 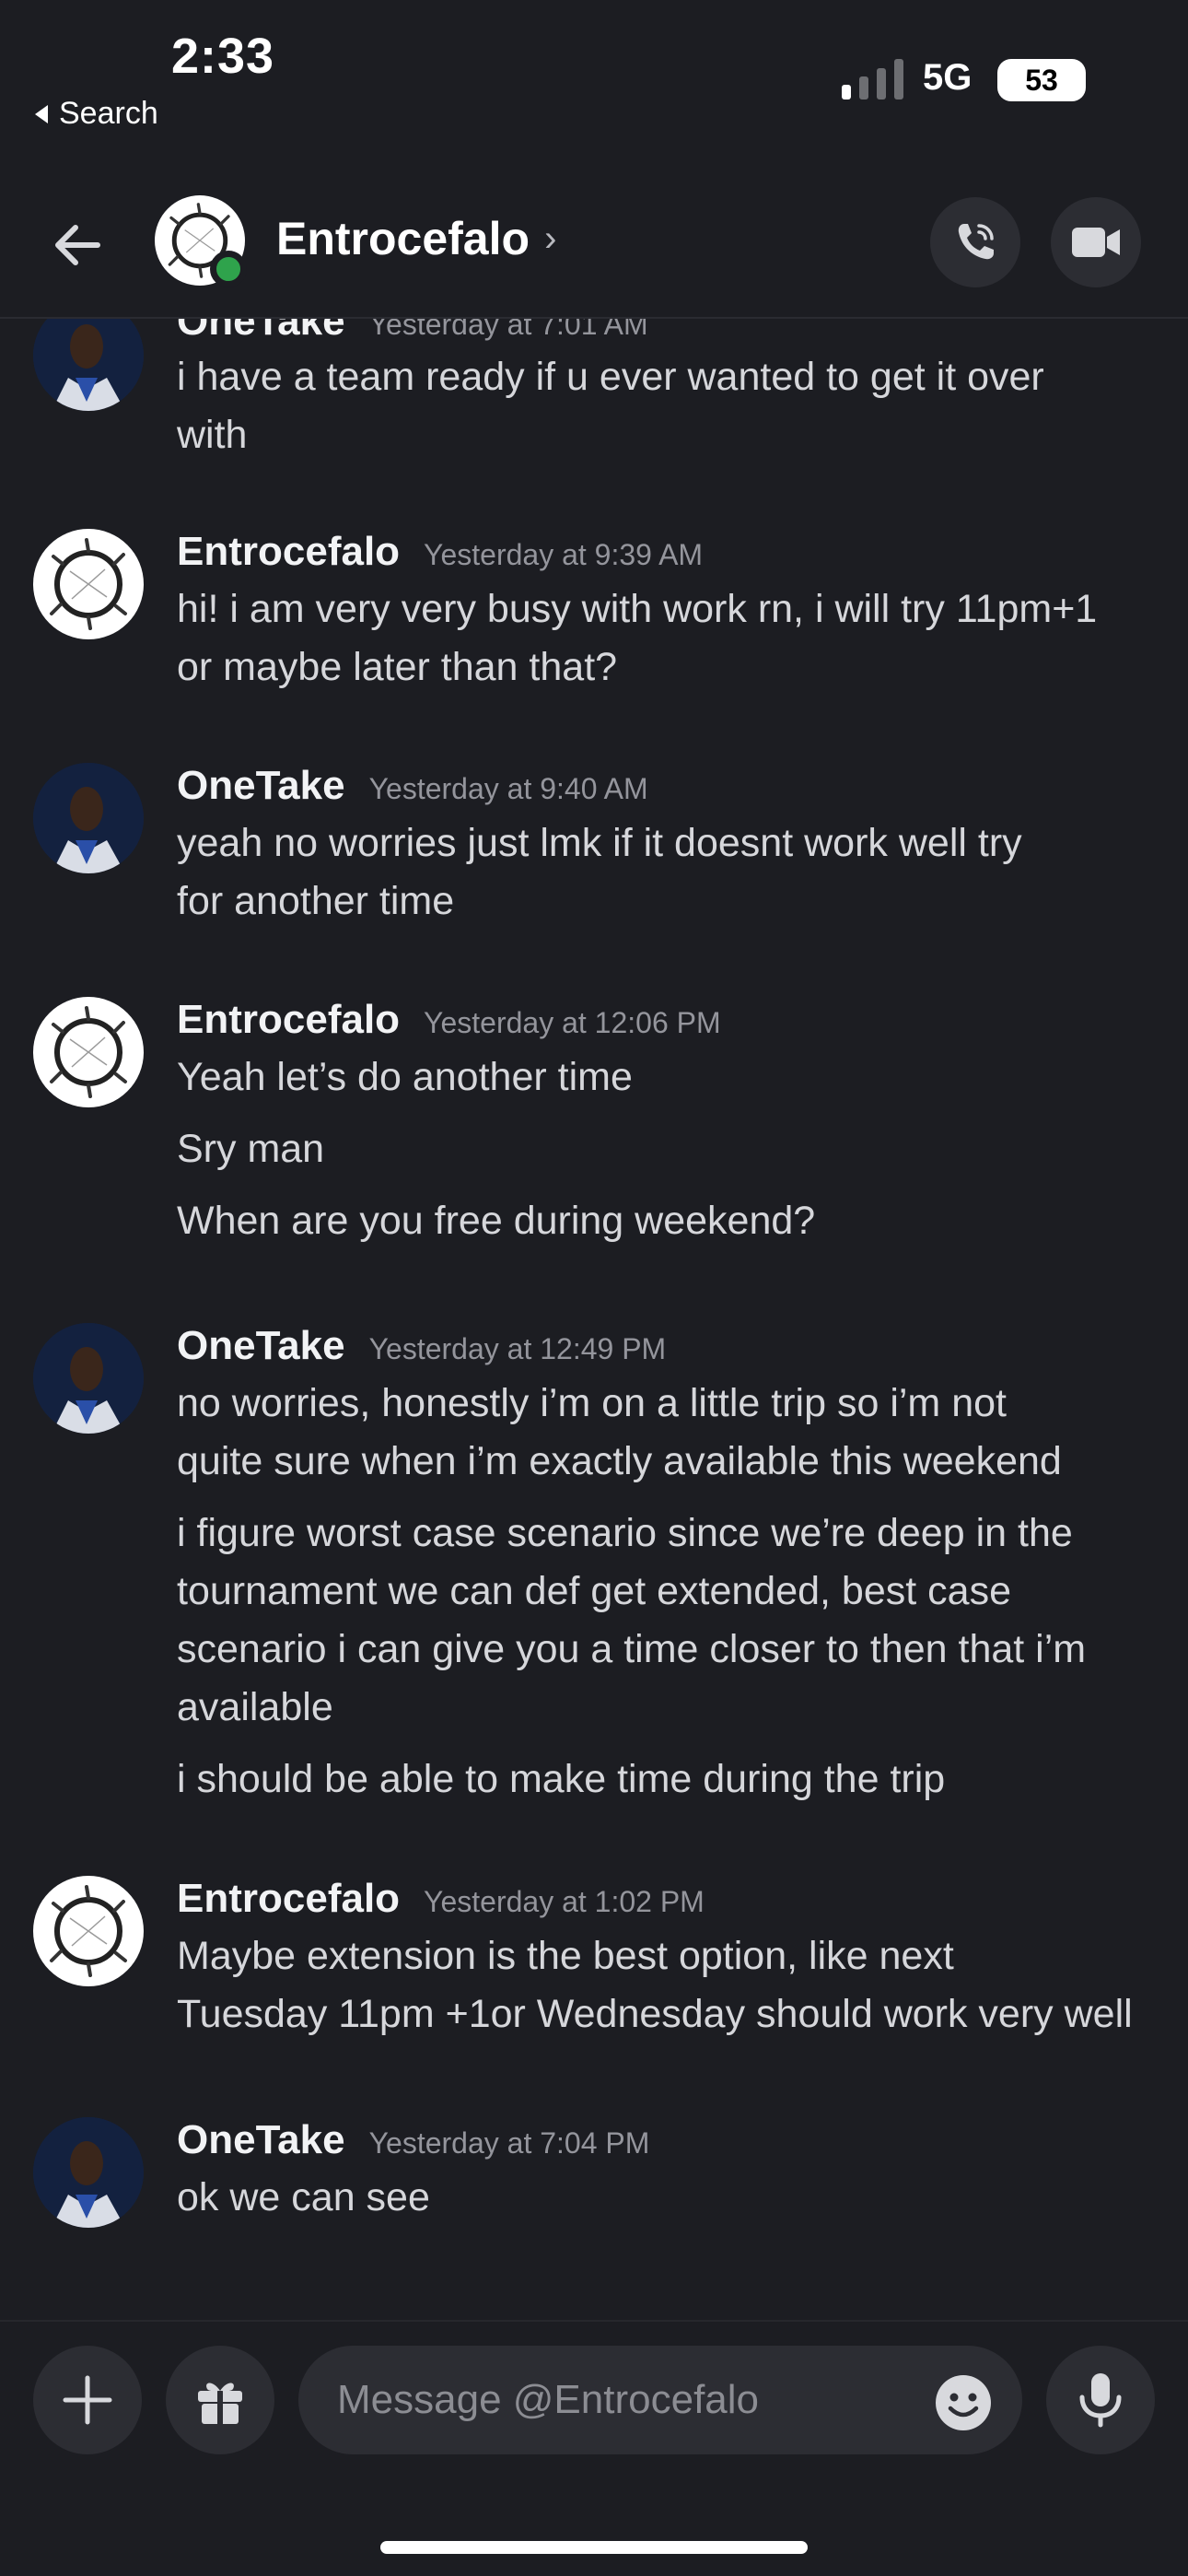 I want to click on message-author: OneTake Yesterday at 7:01 AM, so click(x=412, y=332).